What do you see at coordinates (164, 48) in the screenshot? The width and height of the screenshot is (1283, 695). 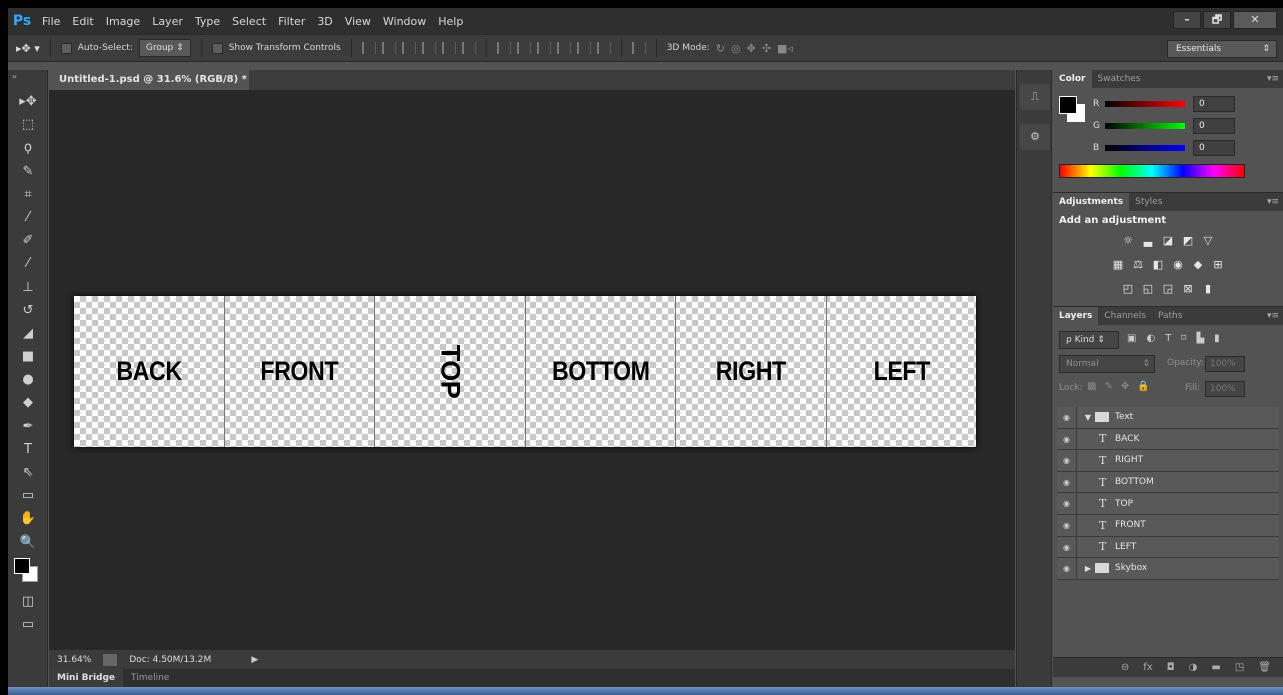 I see `auto-select-dropdown: Group ⇕` at bounding box center [164, 48].